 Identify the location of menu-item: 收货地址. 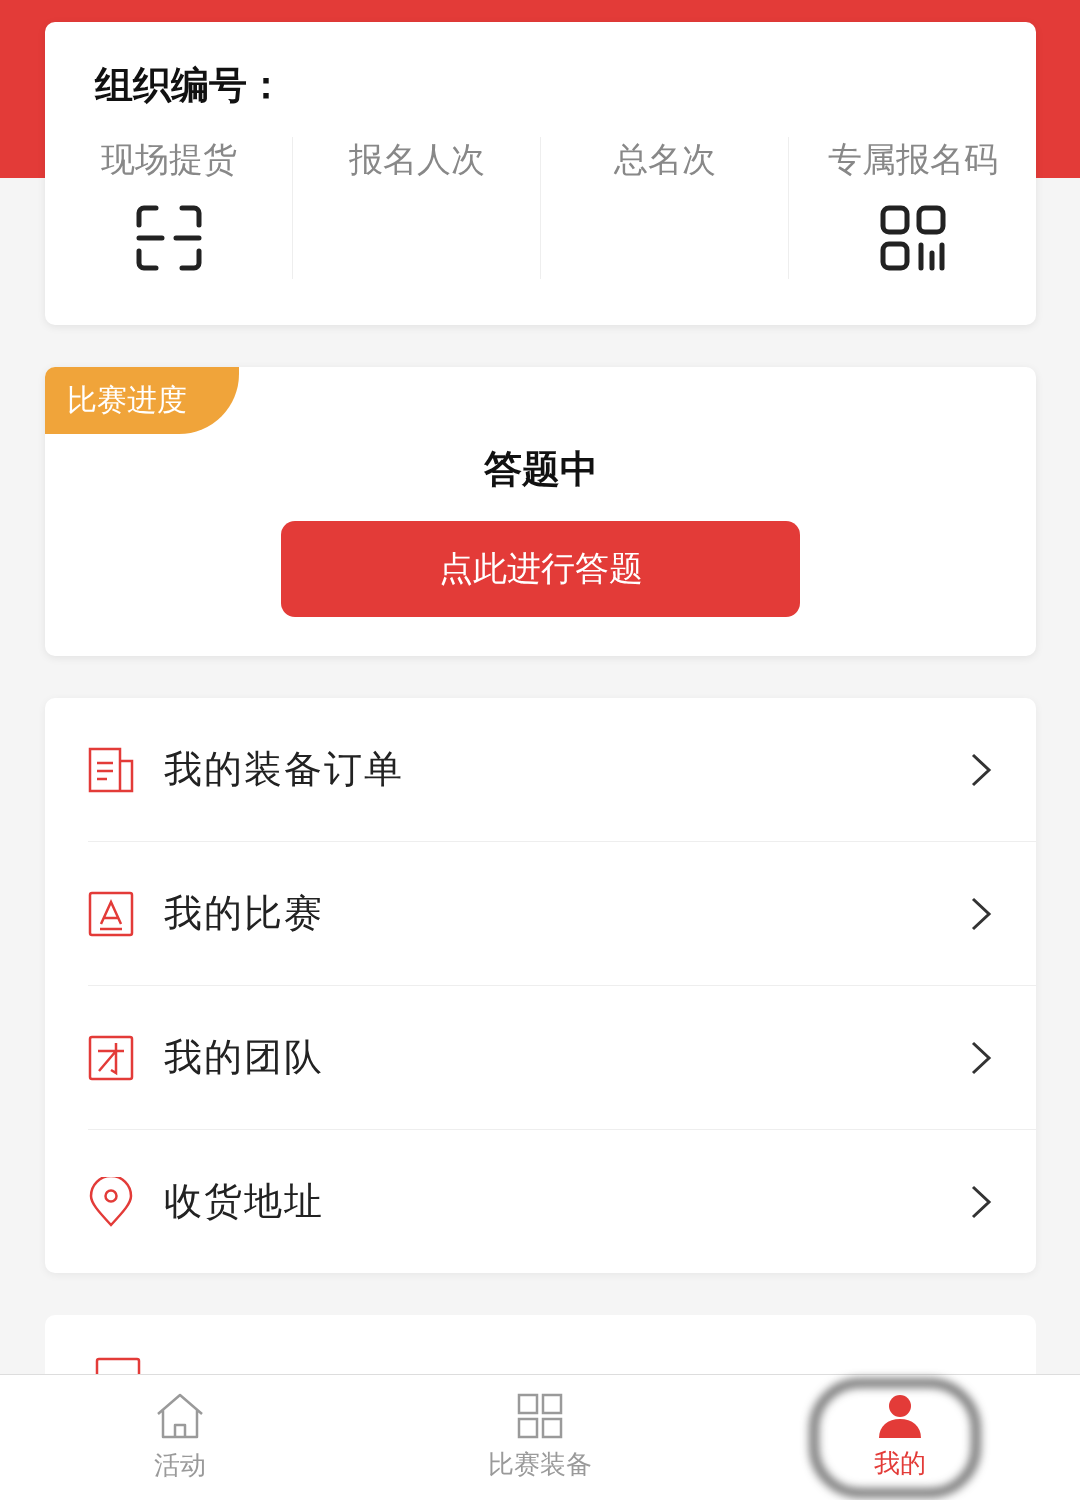
(562, 1201).